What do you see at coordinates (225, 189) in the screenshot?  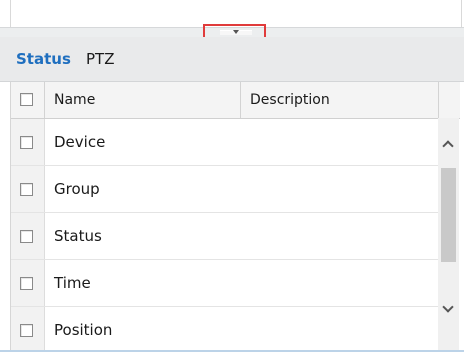 I see `table-row: Group` at bounding box center [225, 189].